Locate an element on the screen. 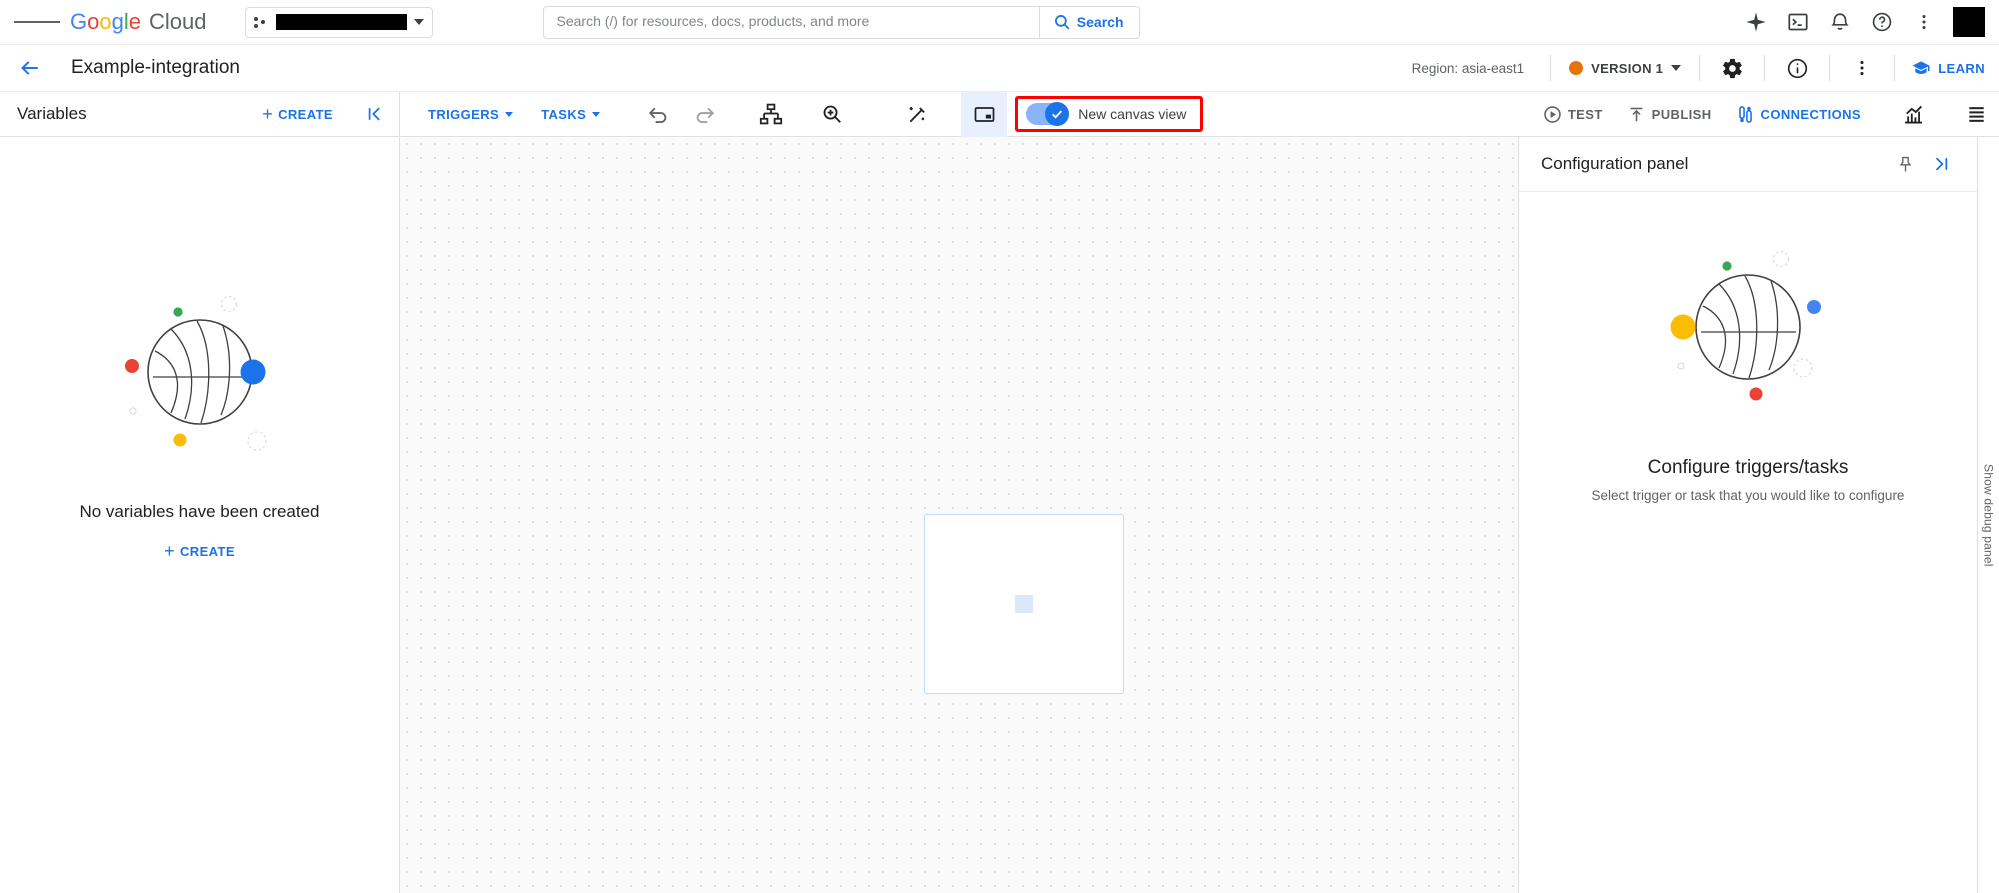  project-dots-icon is located at coordinates (261, 22).